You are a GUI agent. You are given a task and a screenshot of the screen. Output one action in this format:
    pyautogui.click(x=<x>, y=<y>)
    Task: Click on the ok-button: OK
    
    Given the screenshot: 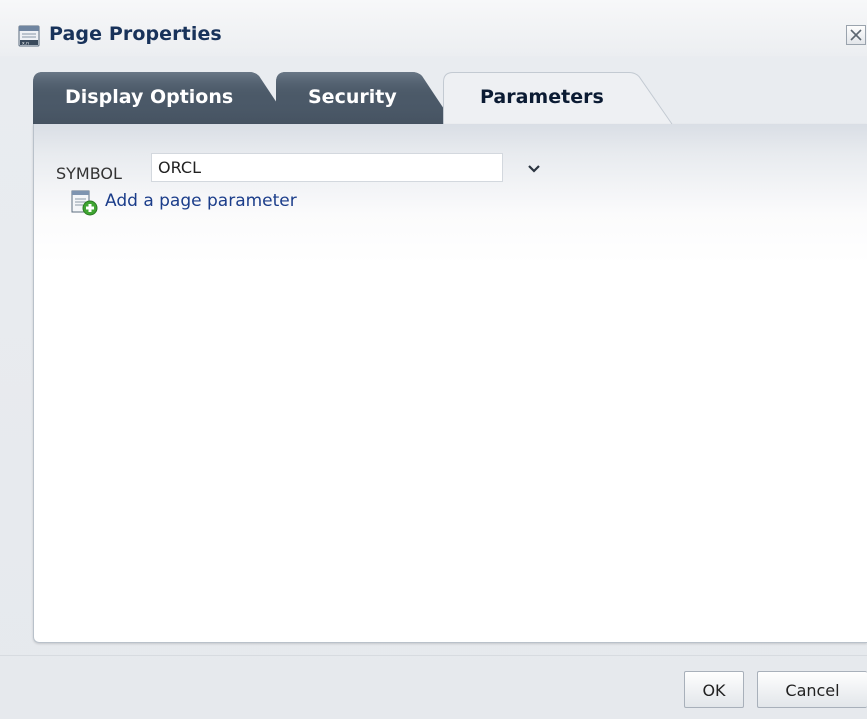 What is the action you would take?
    pyautogui.click(x=714, y=689)
    